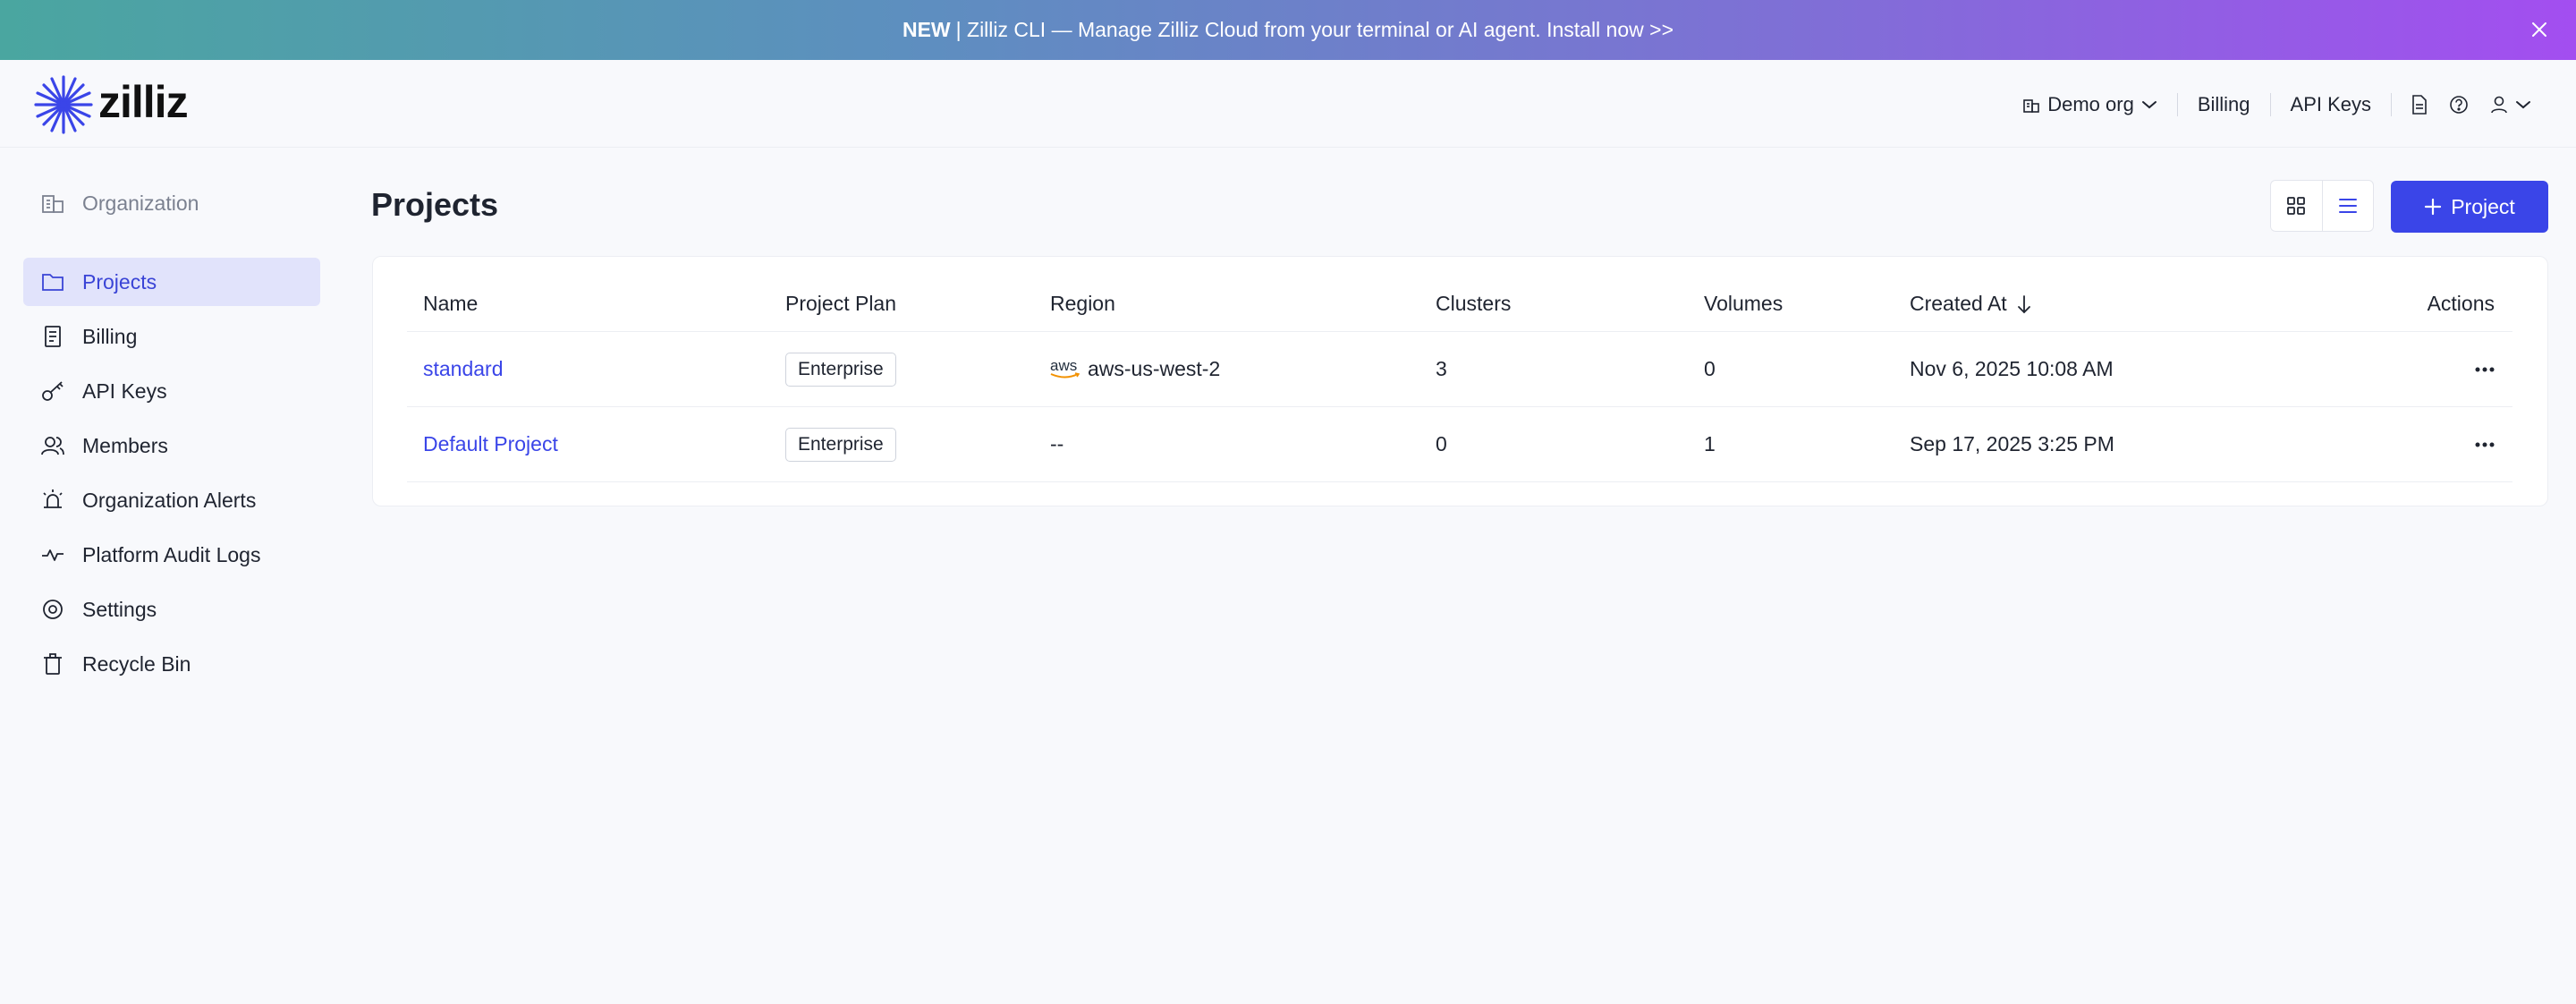 This screenshot has height=1004, width=2576. I want to click on region-value: aws-us-west-2, so click(1154, 368).